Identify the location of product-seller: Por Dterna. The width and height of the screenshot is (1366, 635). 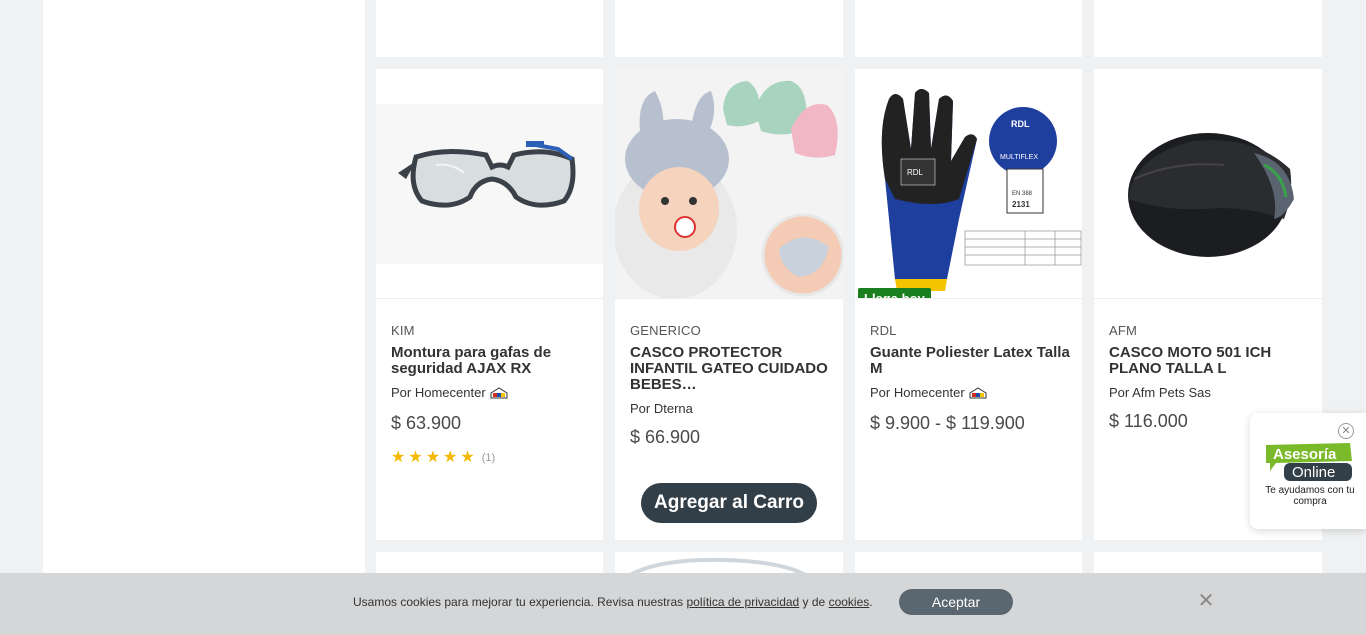
(661, 408).